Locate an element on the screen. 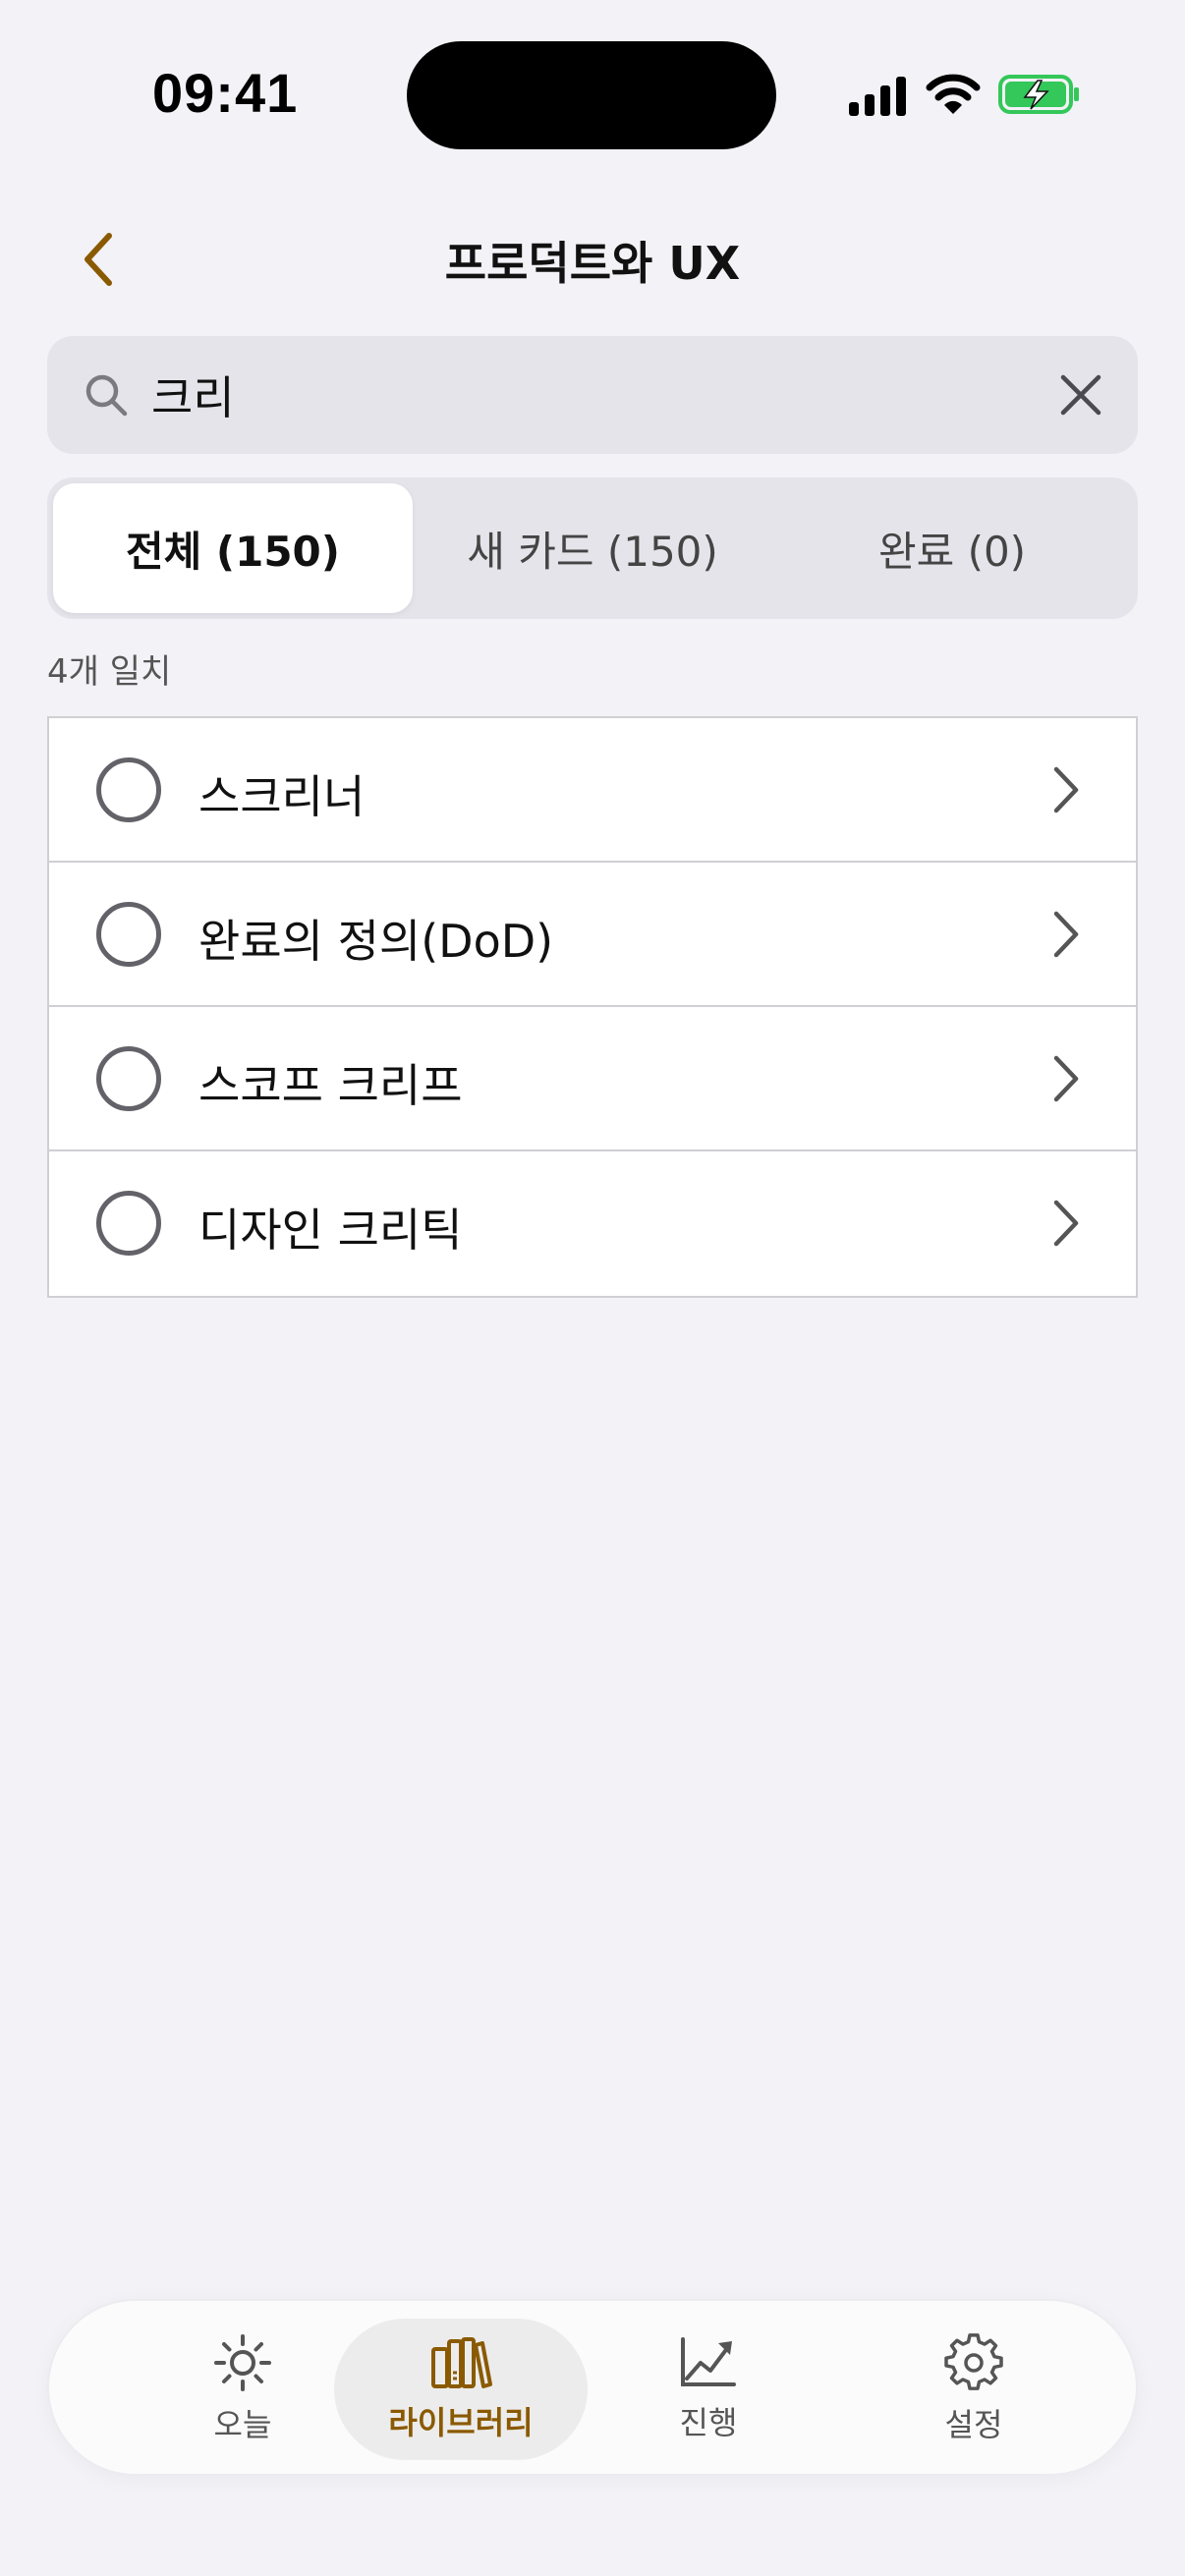 The image size is (1185, 2576). gear-icon is located at coordinates (974, 2361).